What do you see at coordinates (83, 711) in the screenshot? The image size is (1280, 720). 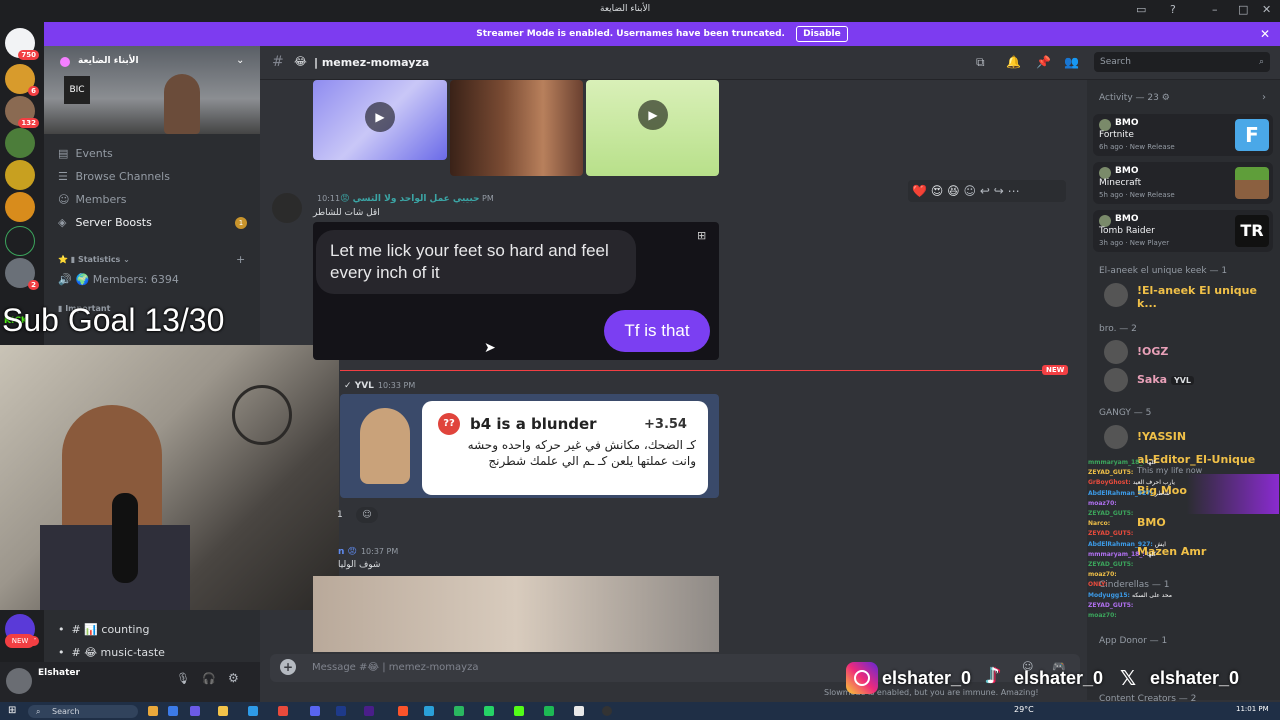 I see `taskbar-search: ⌕ Search` at bounding box center [83, 711].